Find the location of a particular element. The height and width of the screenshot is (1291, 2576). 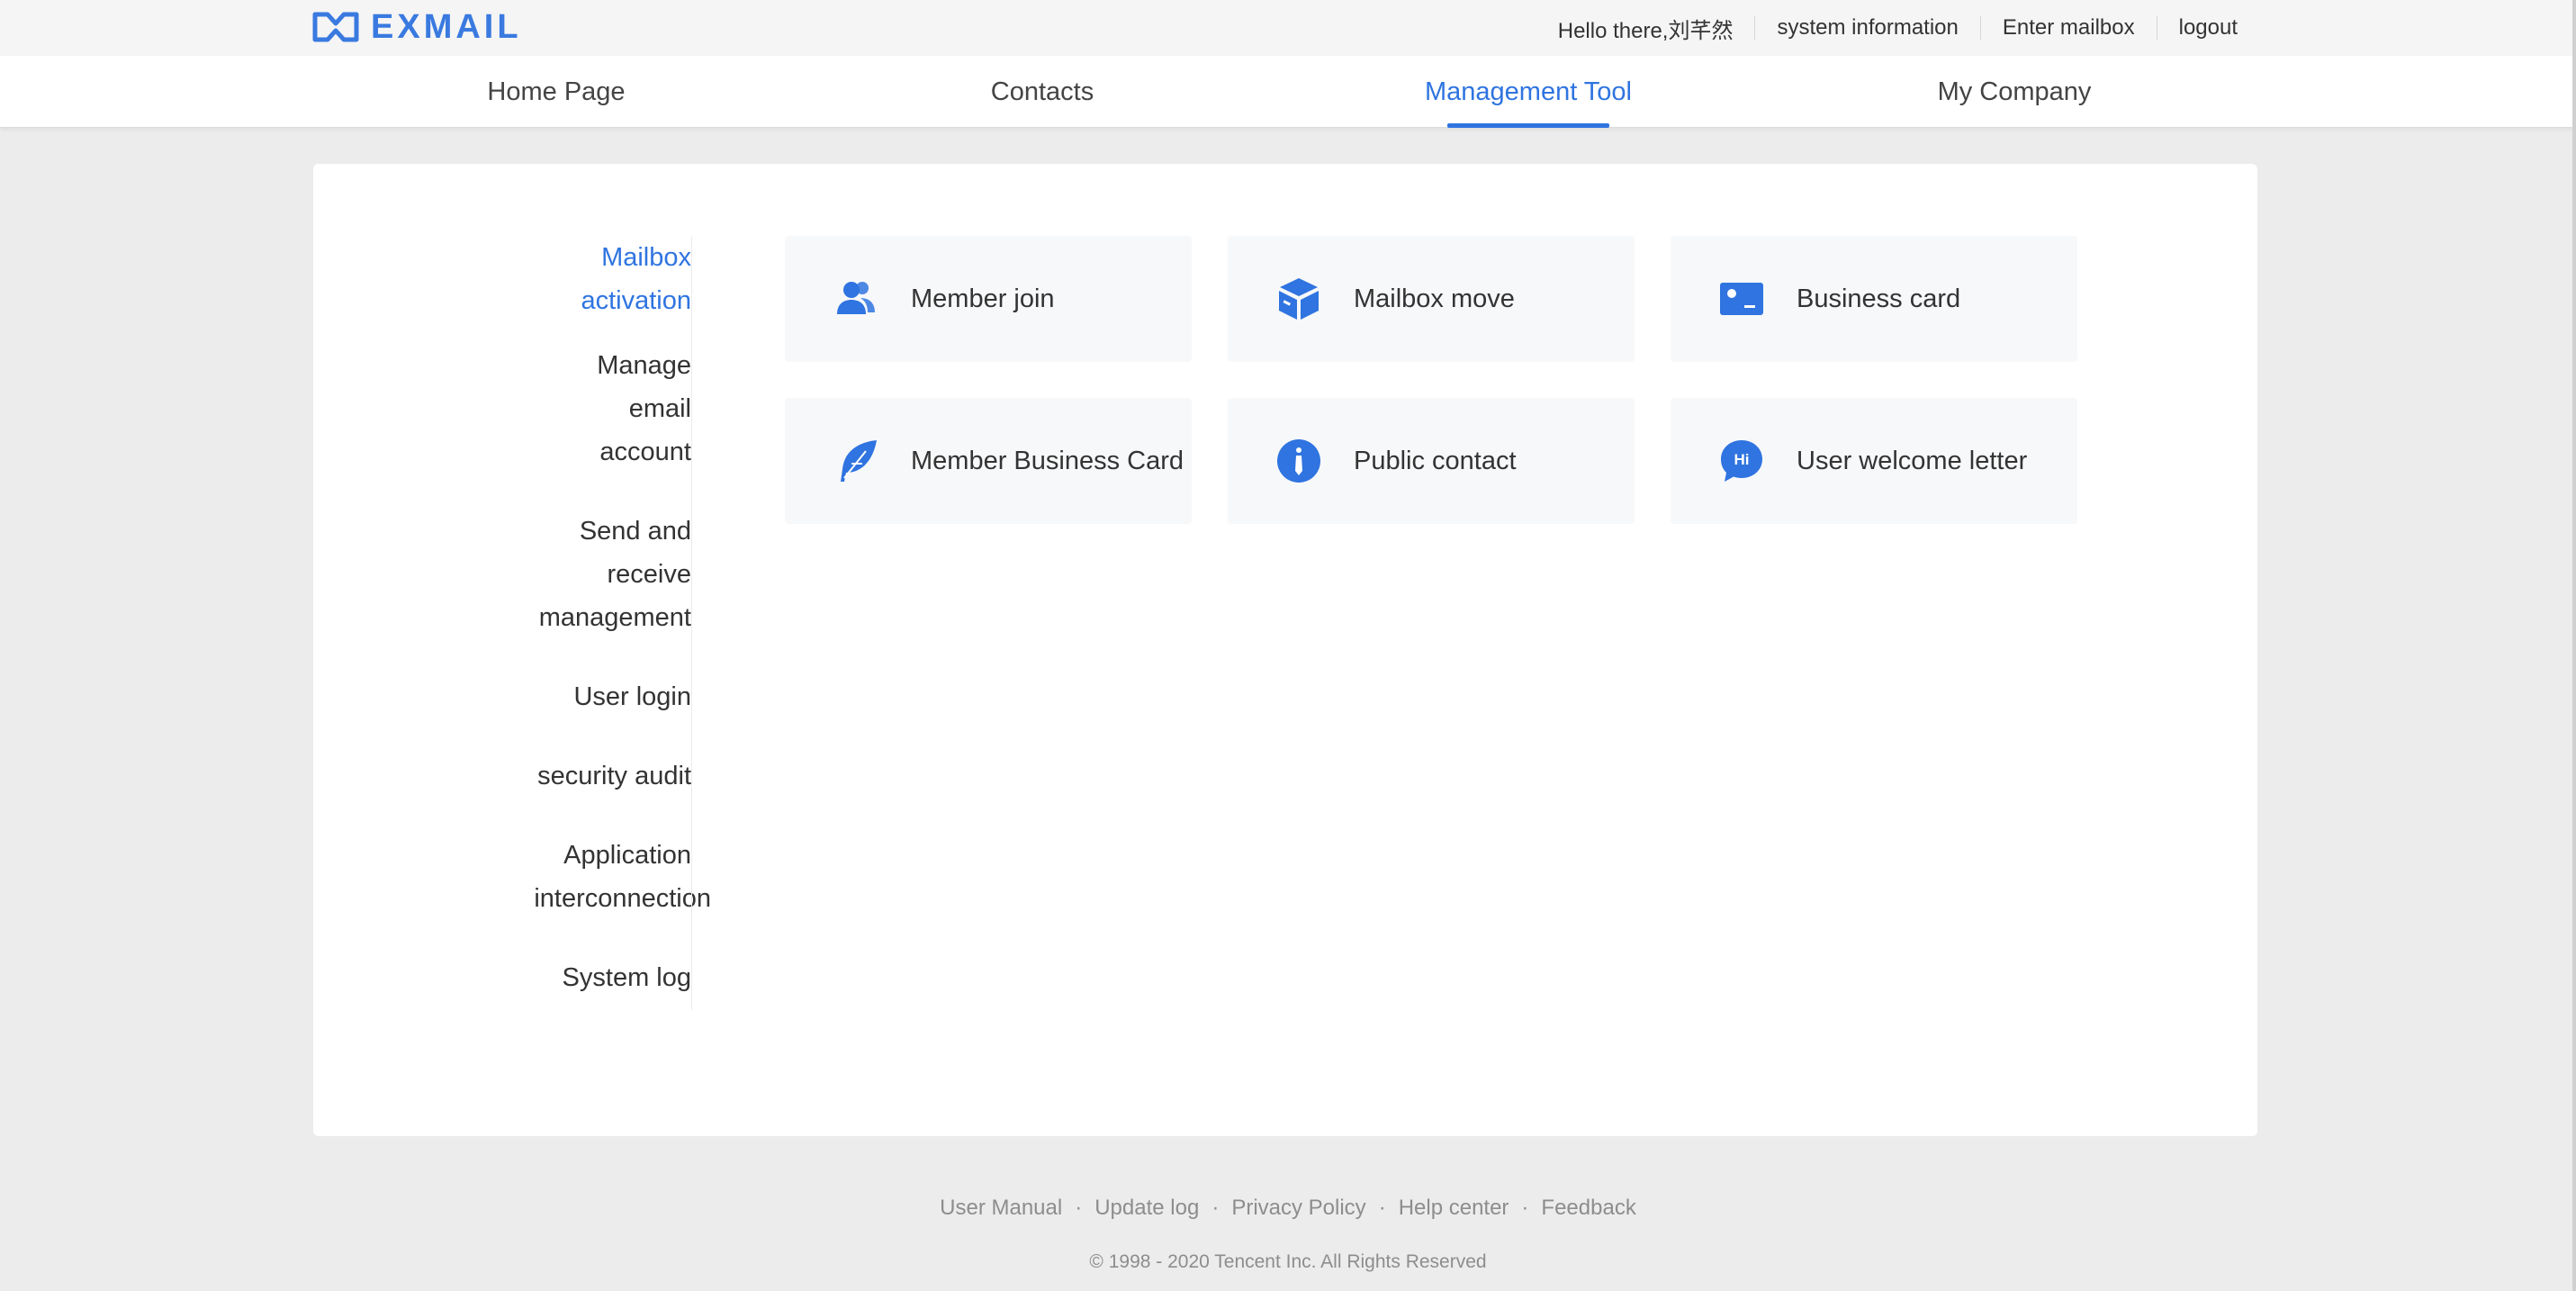

sidebar-item-system-log: System log is located at coordinates (583, 977).